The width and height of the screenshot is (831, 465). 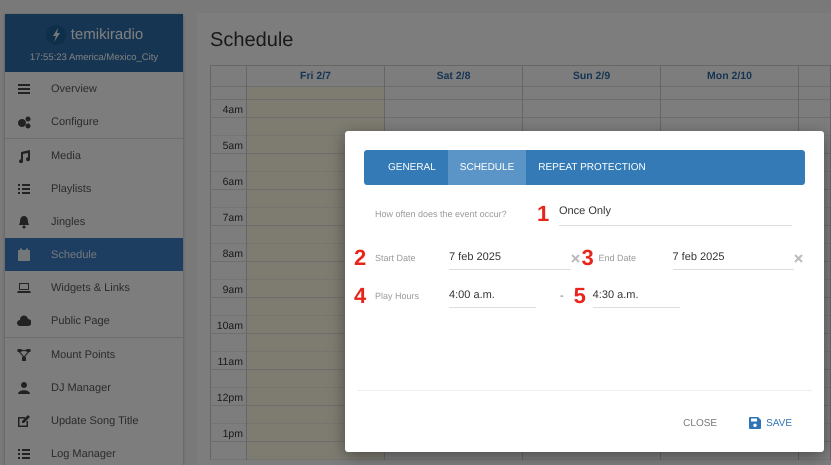 What do you see at coordinates (94, 57) in the screenshot?
I see `clock-text: 17:55:23 America/Mexico_City` at bounding box center [94, 57].